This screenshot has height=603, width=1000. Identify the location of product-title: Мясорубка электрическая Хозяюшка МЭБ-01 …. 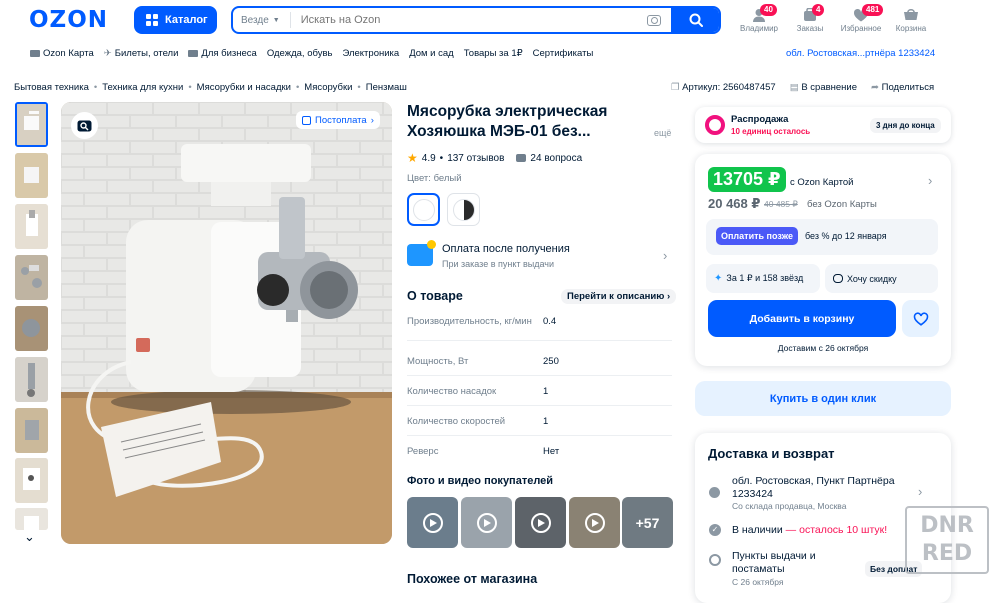
(532, 122).